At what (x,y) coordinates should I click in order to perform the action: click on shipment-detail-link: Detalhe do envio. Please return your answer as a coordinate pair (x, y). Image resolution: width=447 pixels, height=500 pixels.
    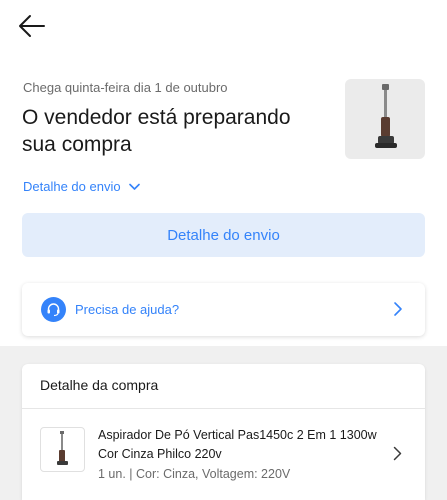
    Looking at the image, I should click on (81, 186).